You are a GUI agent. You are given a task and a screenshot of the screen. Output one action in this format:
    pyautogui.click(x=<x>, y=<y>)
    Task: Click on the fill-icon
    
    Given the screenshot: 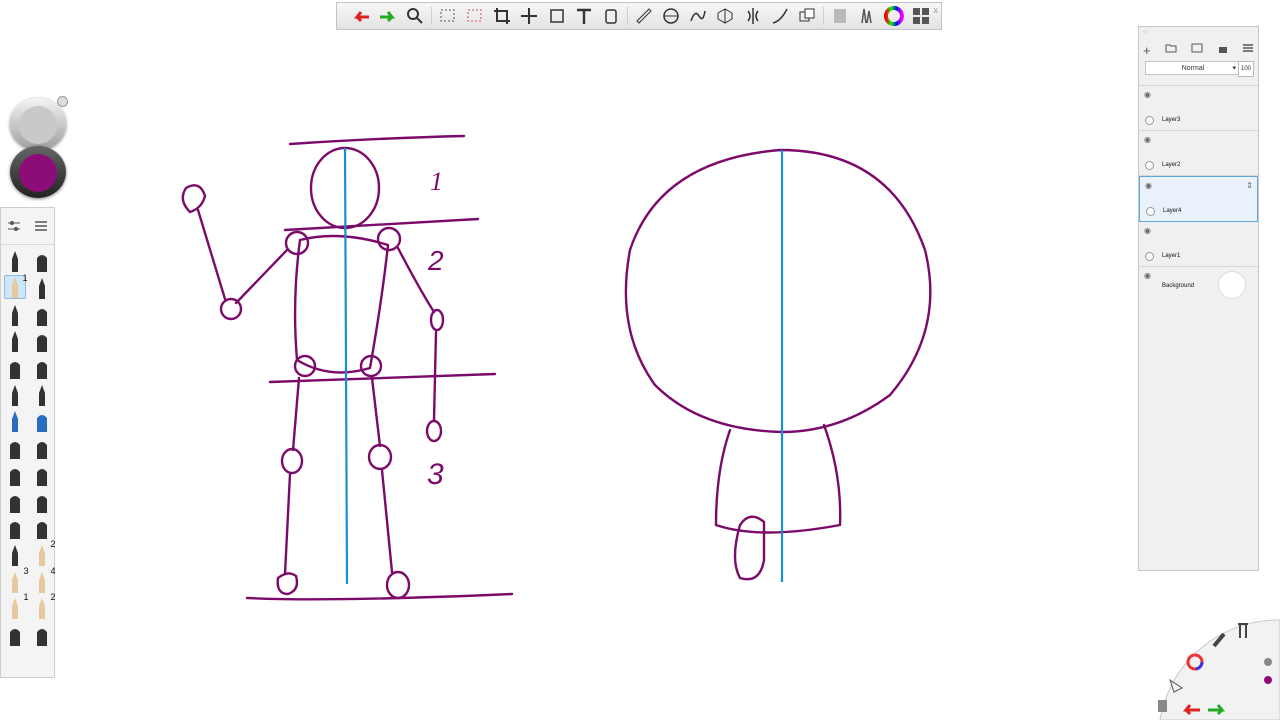 What is the action you would take?
    pyautogui.click(x=611, y=16)
    